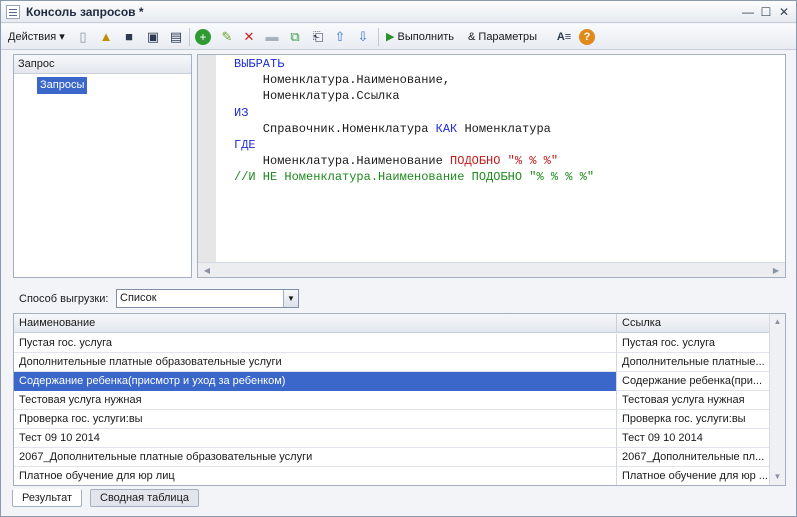 The width and height of the screenshot is (797, 517). Describe the element at coordinates (62, 85) in the screenshot. I see `tree-item-queries: Запросы` at that location.